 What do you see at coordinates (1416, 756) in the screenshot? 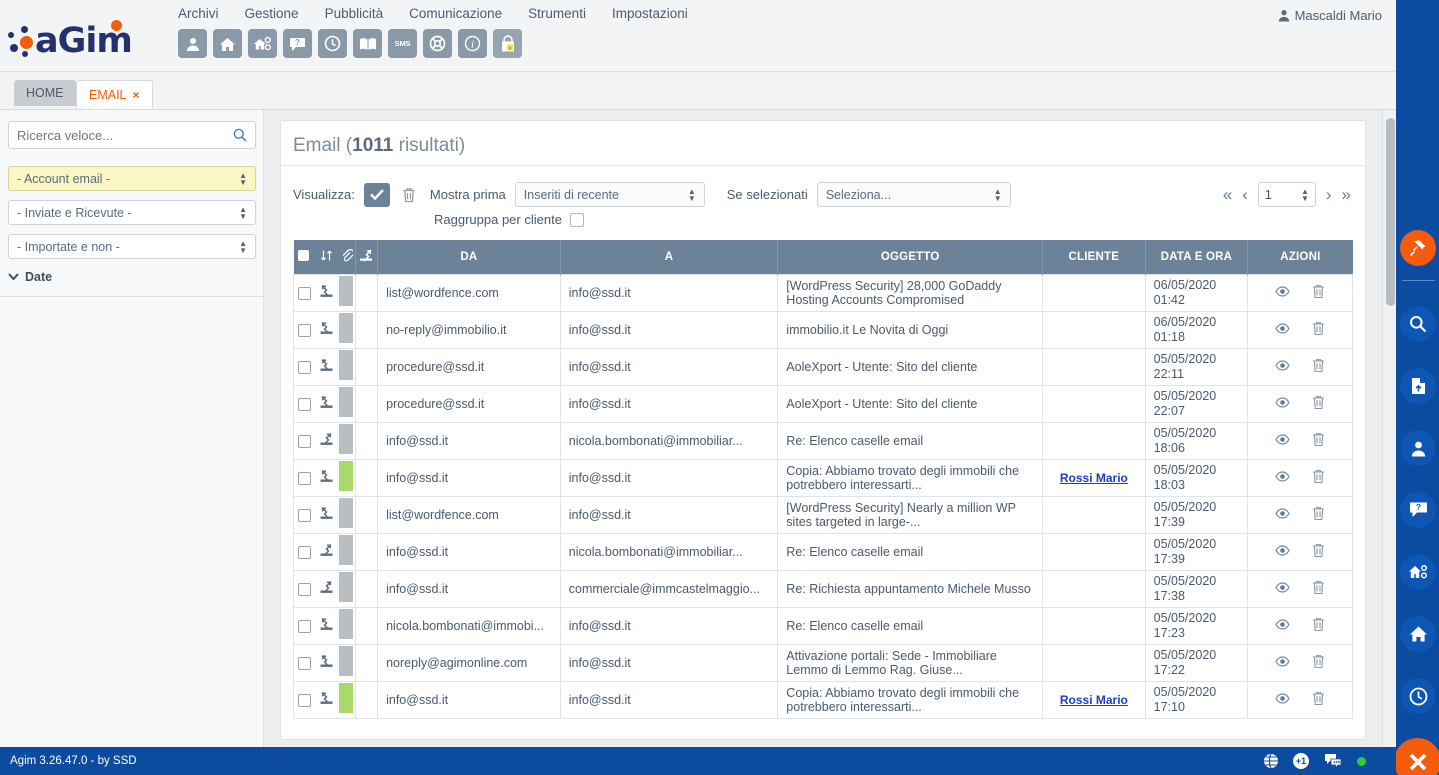
I see `close-icon` at bounding box center [1416, 756].